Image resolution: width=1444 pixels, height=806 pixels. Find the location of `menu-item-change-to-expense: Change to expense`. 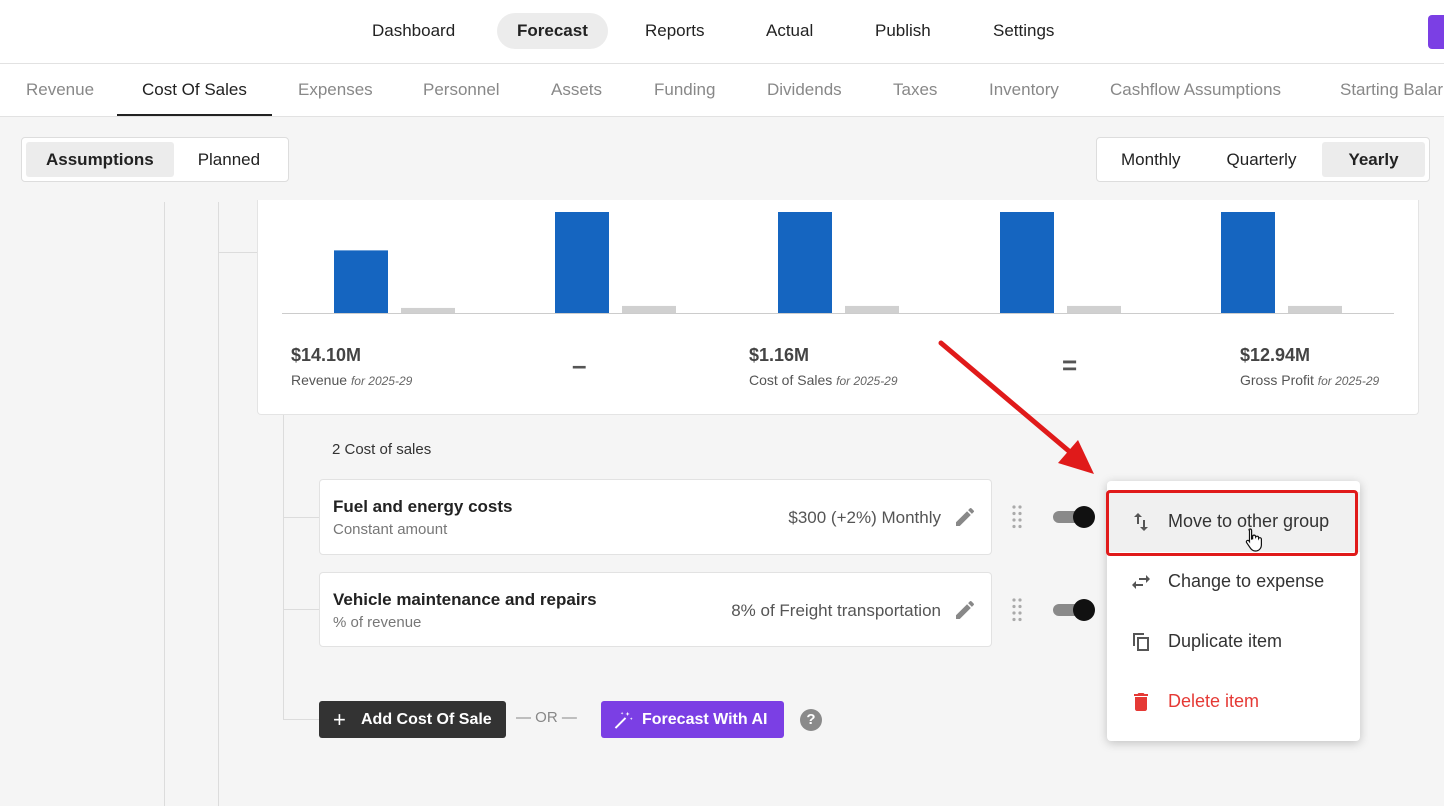

menu-item-change-to-expense: Change to expense is located at coordinates (1233, 582).